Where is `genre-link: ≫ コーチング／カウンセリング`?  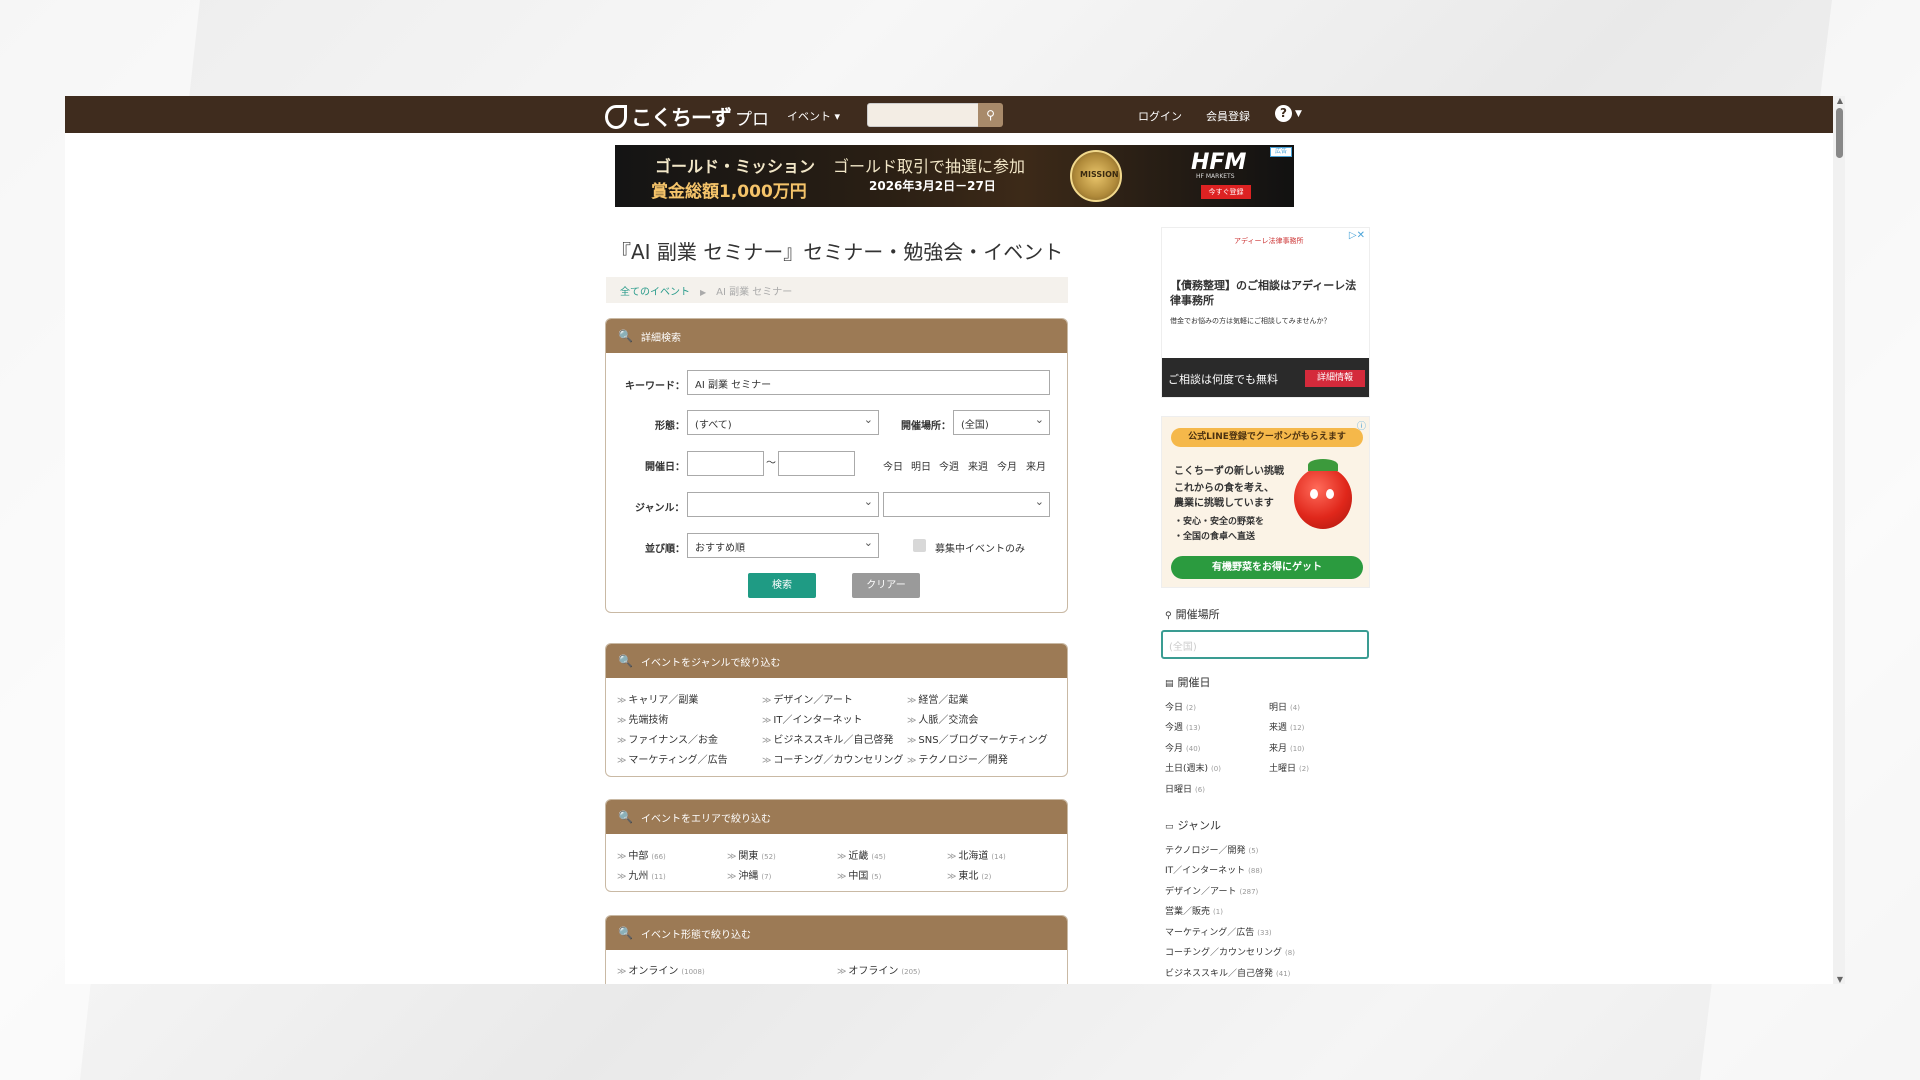
genre-link: ≫ コーチング／カウンセリング is located at coordinates (832, 758).